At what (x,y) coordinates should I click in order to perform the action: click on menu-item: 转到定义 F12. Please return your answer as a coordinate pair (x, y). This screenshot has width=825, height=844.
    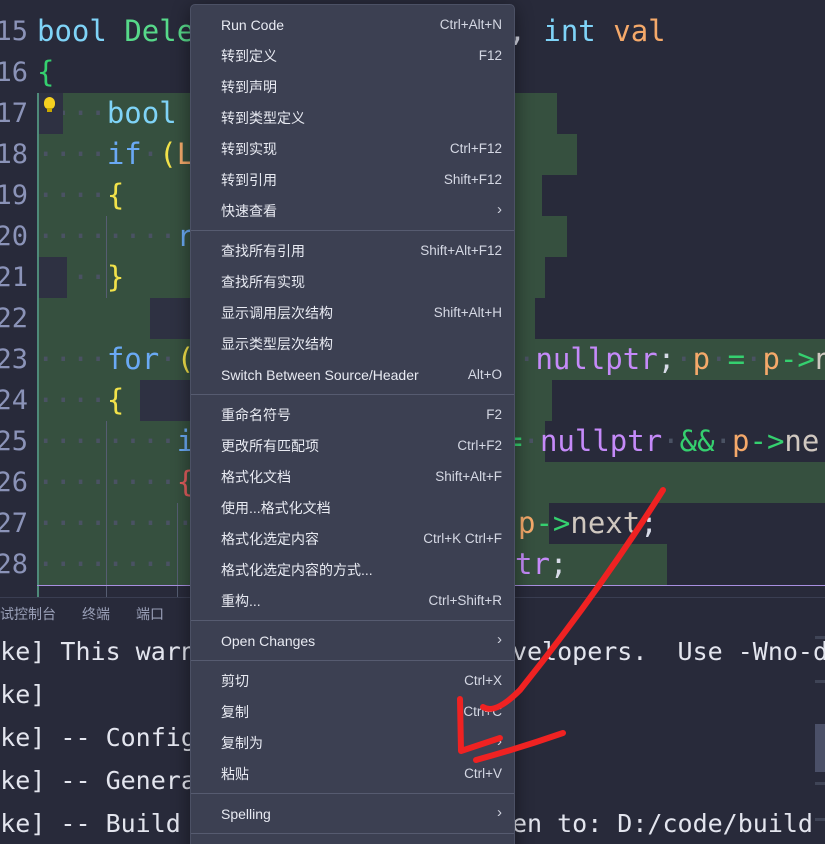
    Looking at the image, I should click on (352, 55).